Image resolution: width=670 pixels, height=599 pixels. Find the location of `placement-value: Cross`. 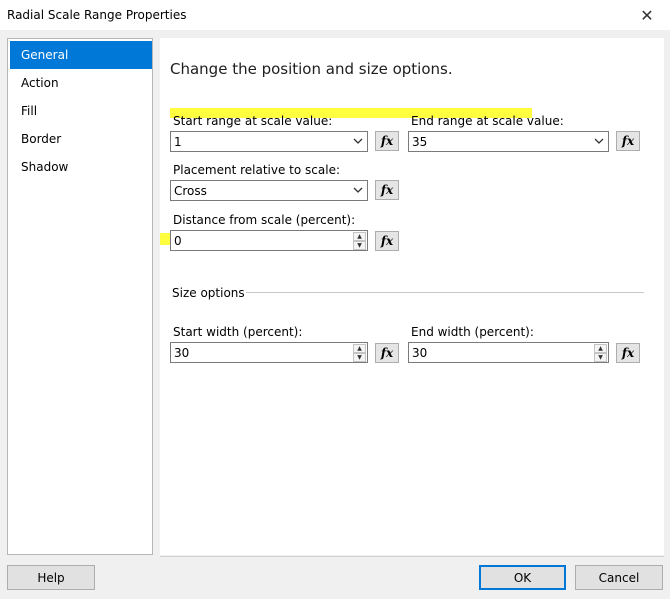

placement-value: Cross is located at coordinates (190, 191).